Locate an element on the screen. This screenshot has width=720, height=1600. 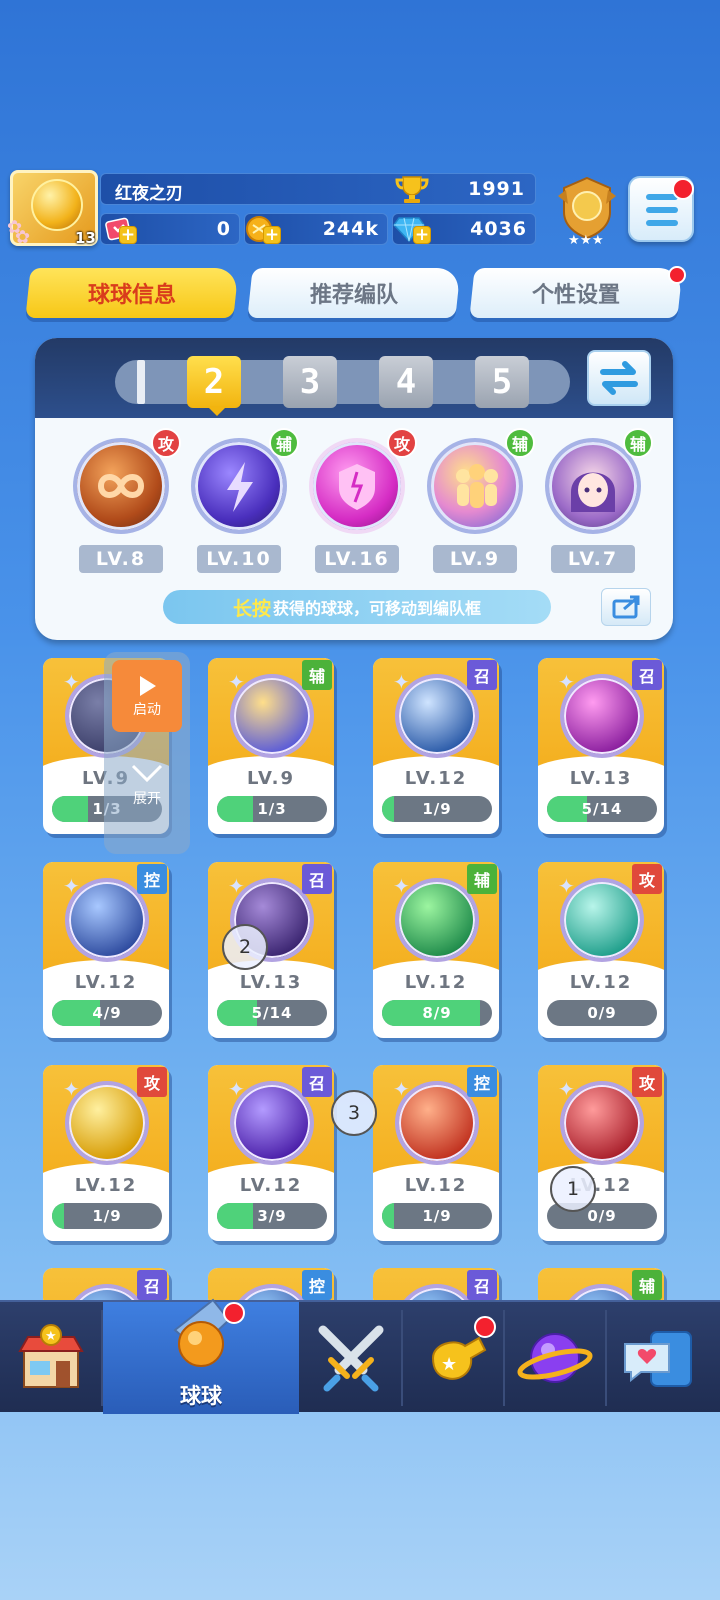
ball-card: ✦ 攻 LV.12 1/9 is located at coordinates (106, 1153).